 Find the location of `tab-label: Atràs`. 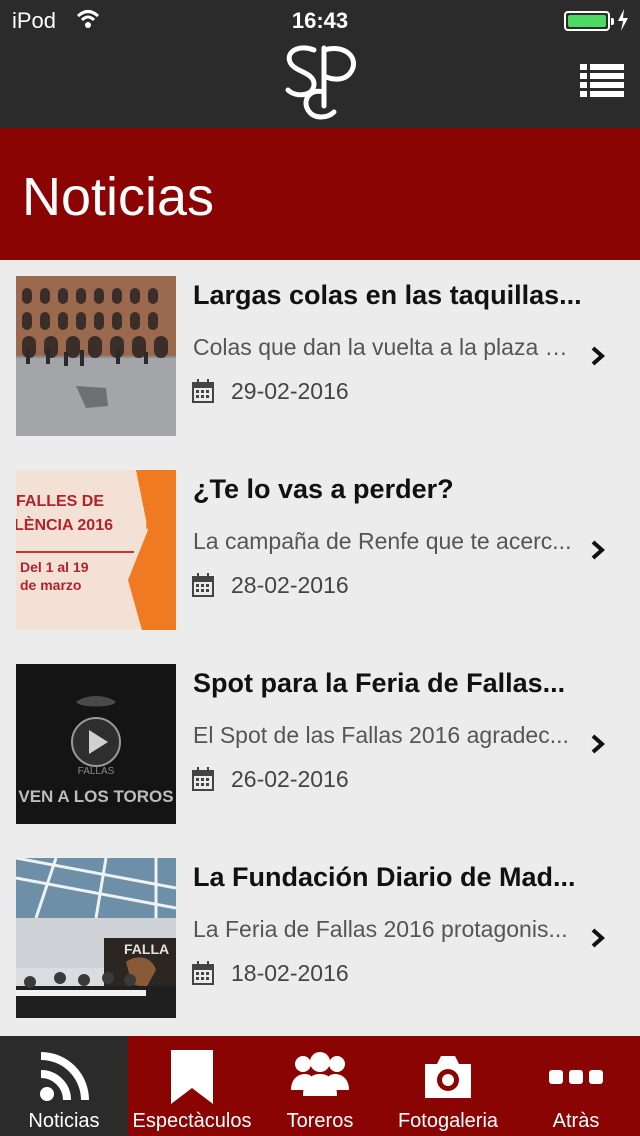

tab-label: Atràs is located at coordinates (576, 1121).